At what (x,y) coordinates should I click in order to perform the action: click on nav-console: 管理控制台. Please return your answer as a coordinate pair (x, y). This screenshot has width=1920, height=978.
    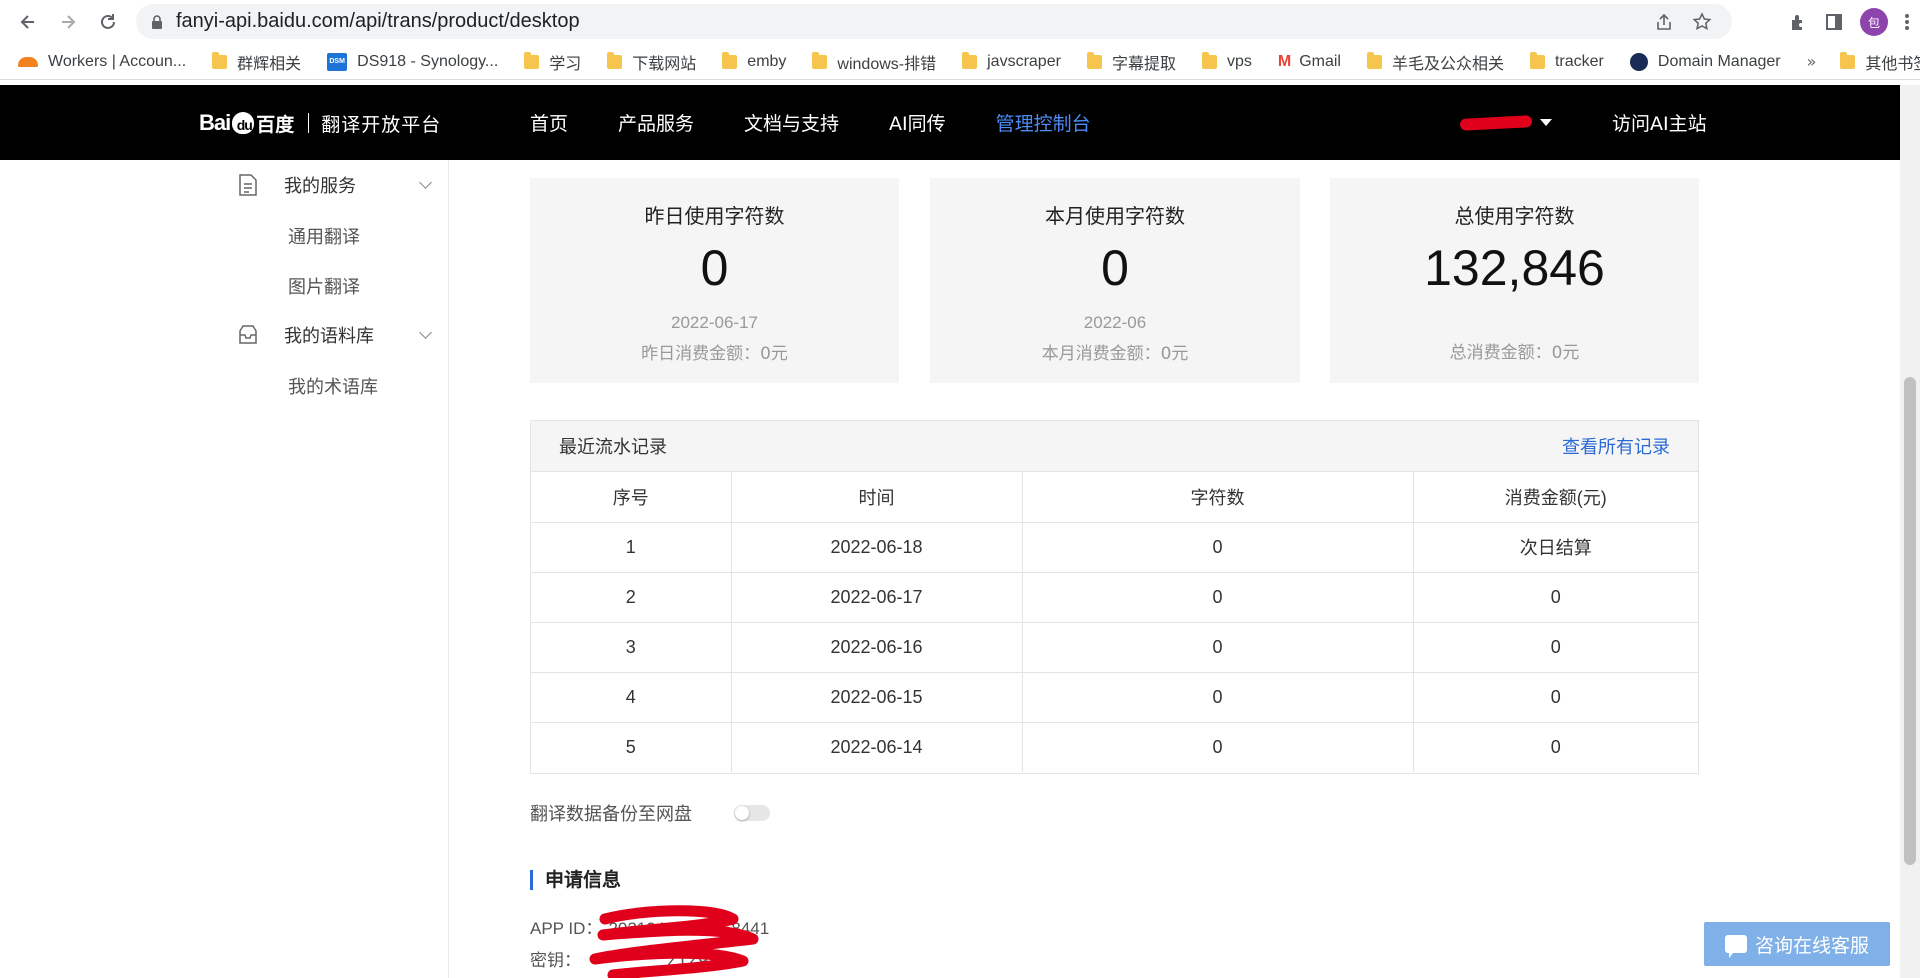
    Looking at the image, I should click on (1043, 122).